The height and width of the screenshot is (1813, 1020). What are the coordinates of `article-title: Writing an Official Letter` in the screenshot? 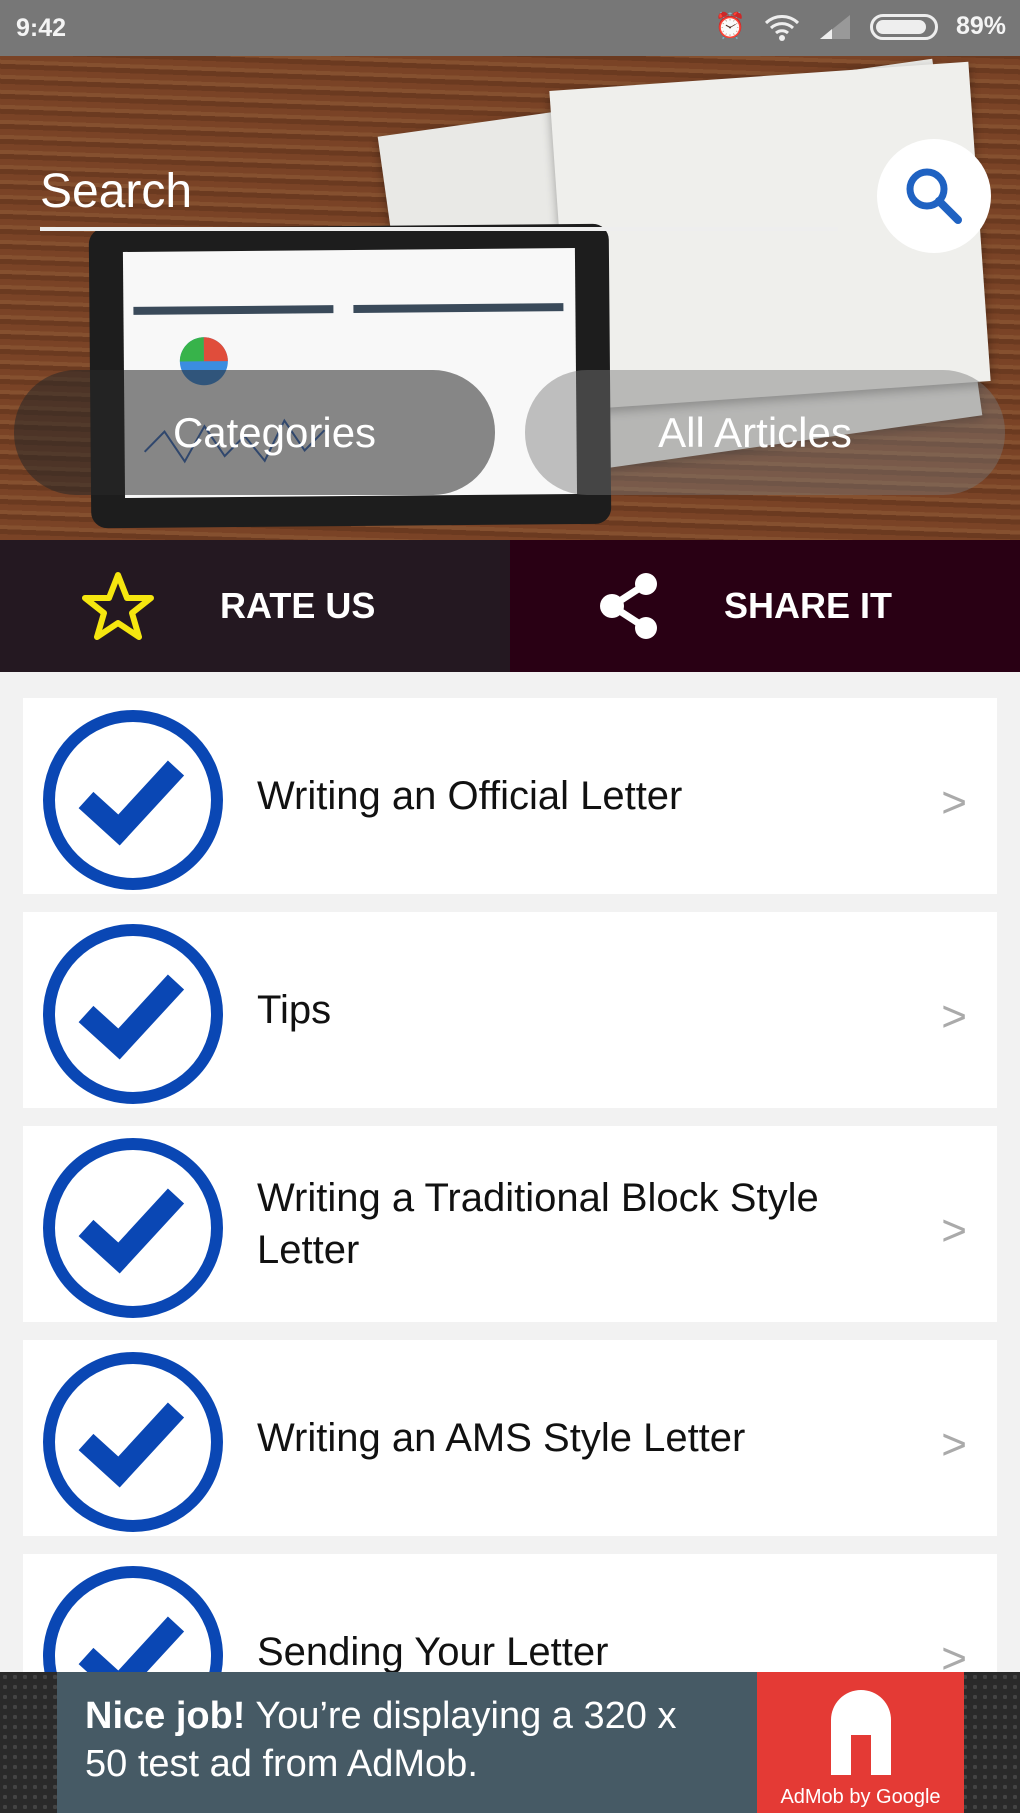 It's located at (470, 796).